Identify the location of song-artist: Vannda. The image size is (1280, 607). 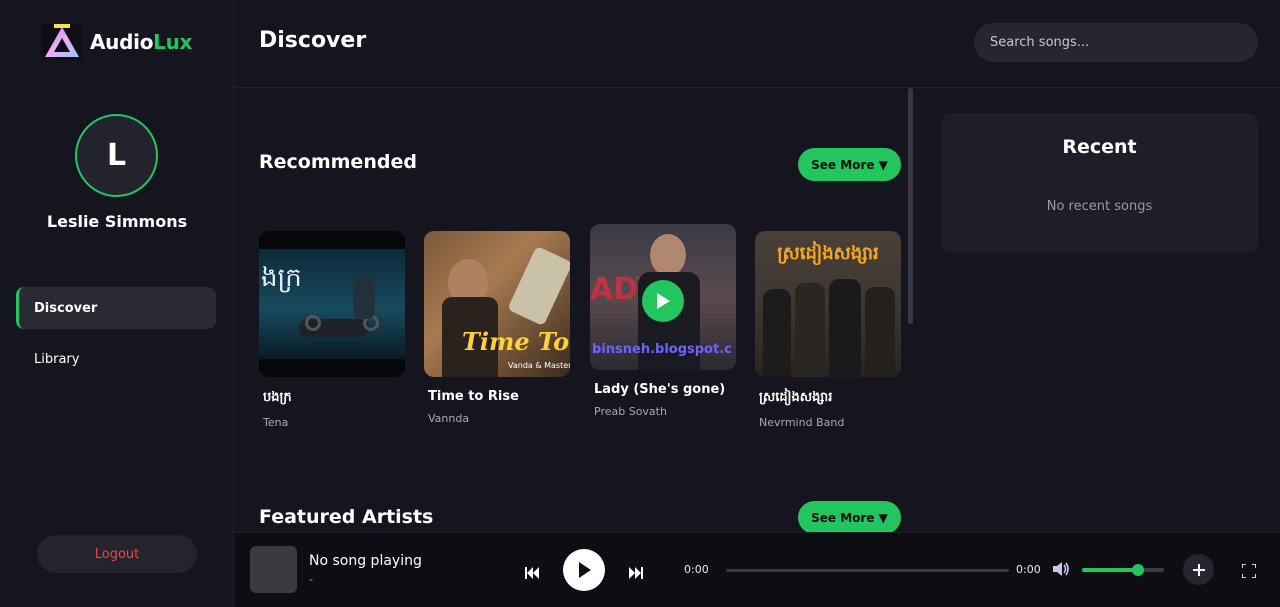
(449, 418).